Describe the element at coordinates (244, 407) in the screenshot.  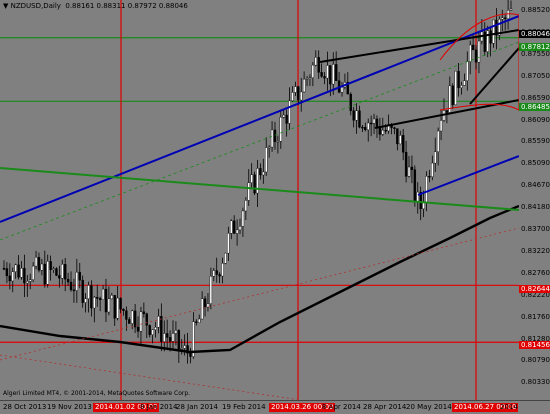
I see `date-tick-label: 19 Feb 2014` at that location.